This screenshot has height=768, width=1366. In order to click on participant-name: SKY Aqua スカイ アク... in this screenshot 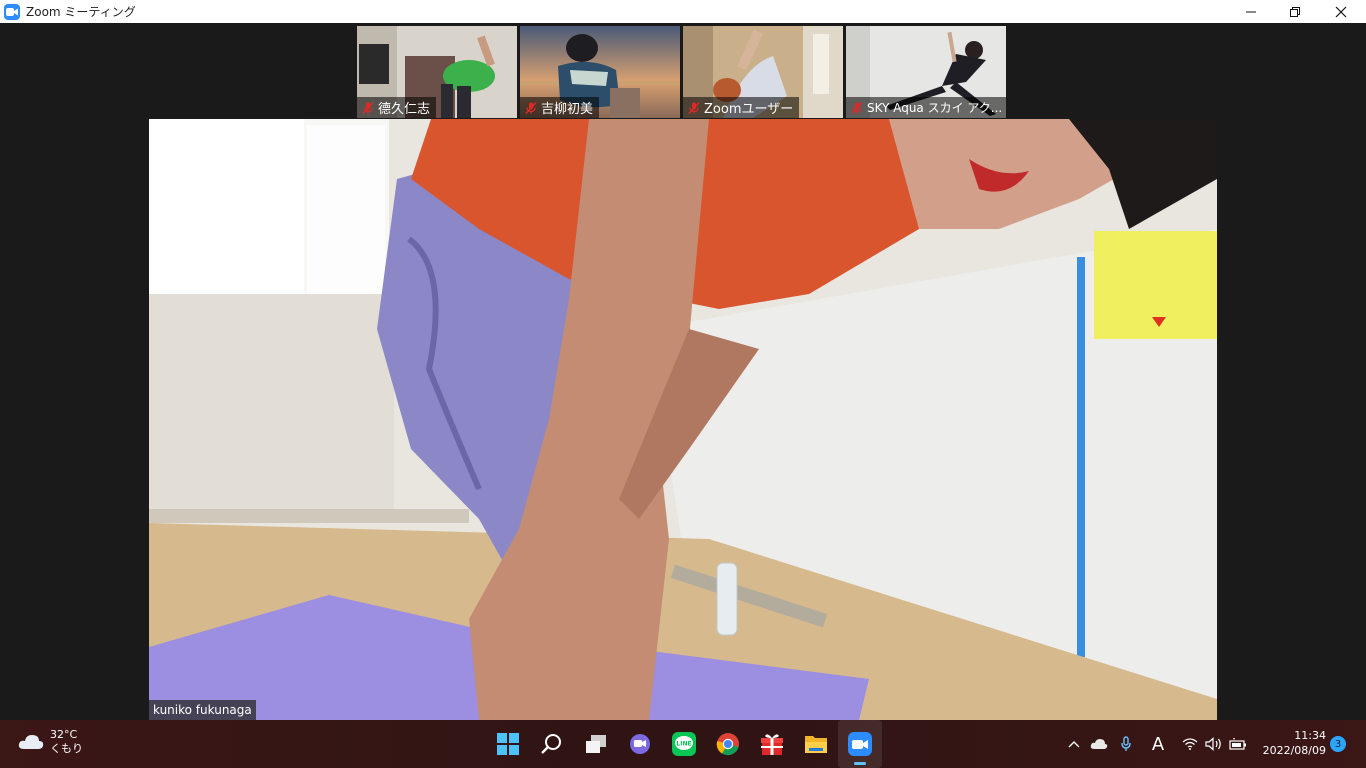, I will do `click(935, 108)`.